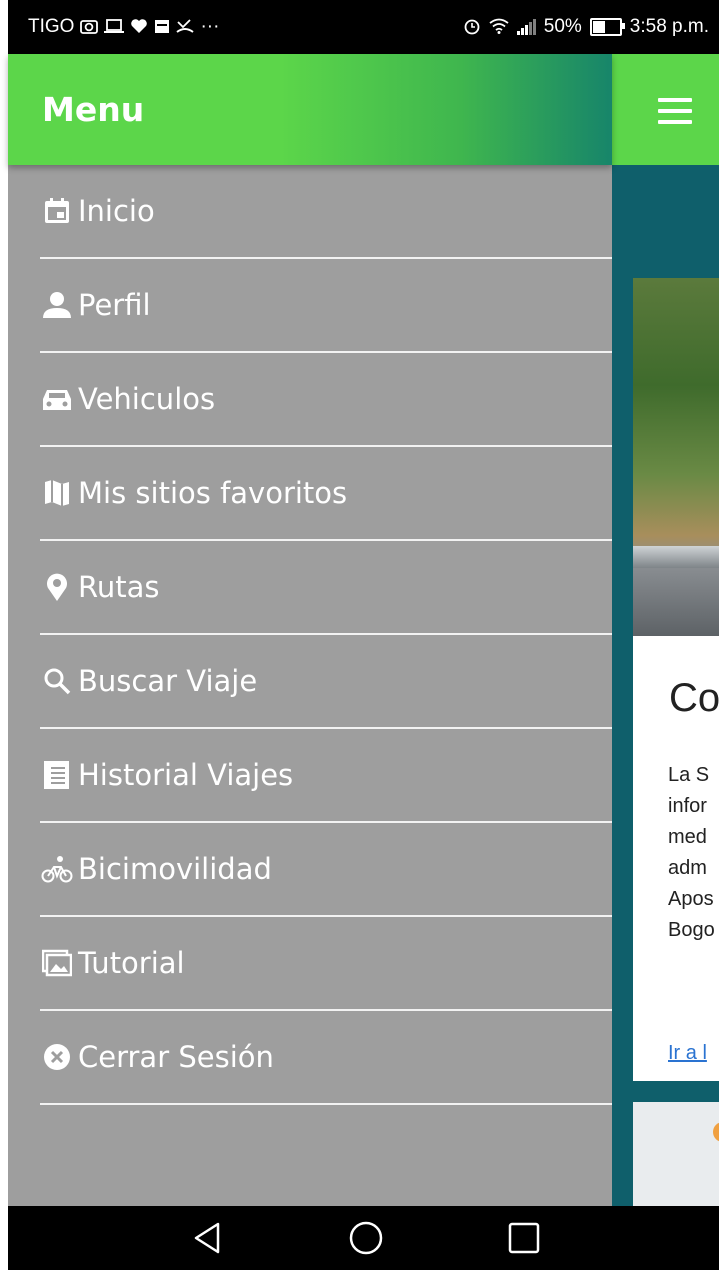 The height and width of the screenshot is (1270, 719). Describe the element at coordinates (208, 1238) in the screenshot. I see `back-icon` at that location.